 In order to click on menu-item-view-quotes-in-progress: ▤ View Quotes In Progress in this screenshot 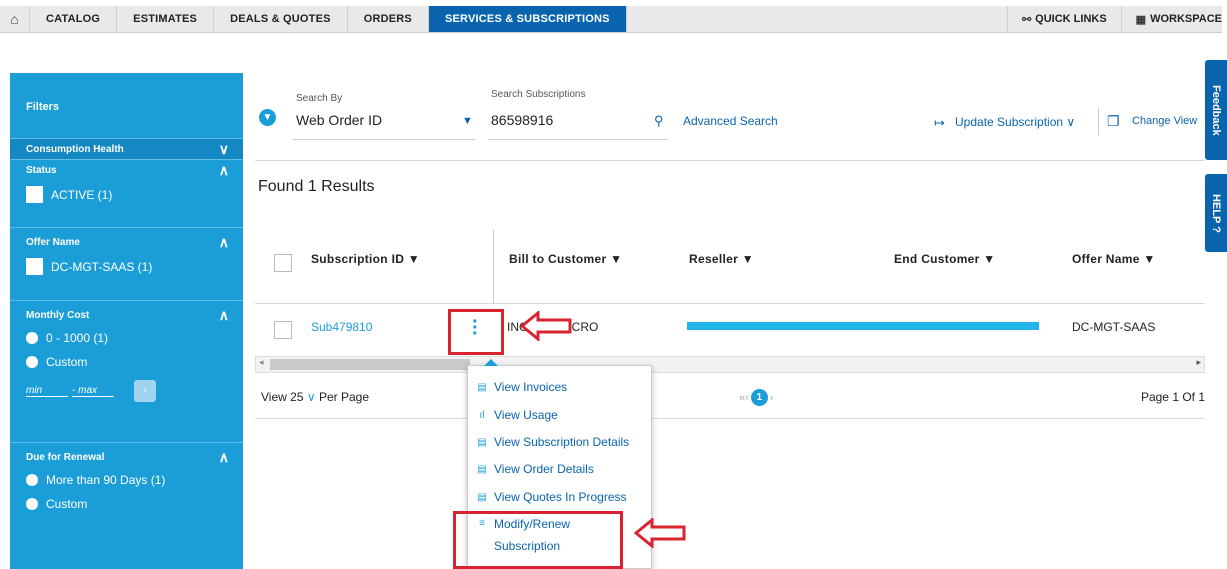, I will do `click(551, 497)`.